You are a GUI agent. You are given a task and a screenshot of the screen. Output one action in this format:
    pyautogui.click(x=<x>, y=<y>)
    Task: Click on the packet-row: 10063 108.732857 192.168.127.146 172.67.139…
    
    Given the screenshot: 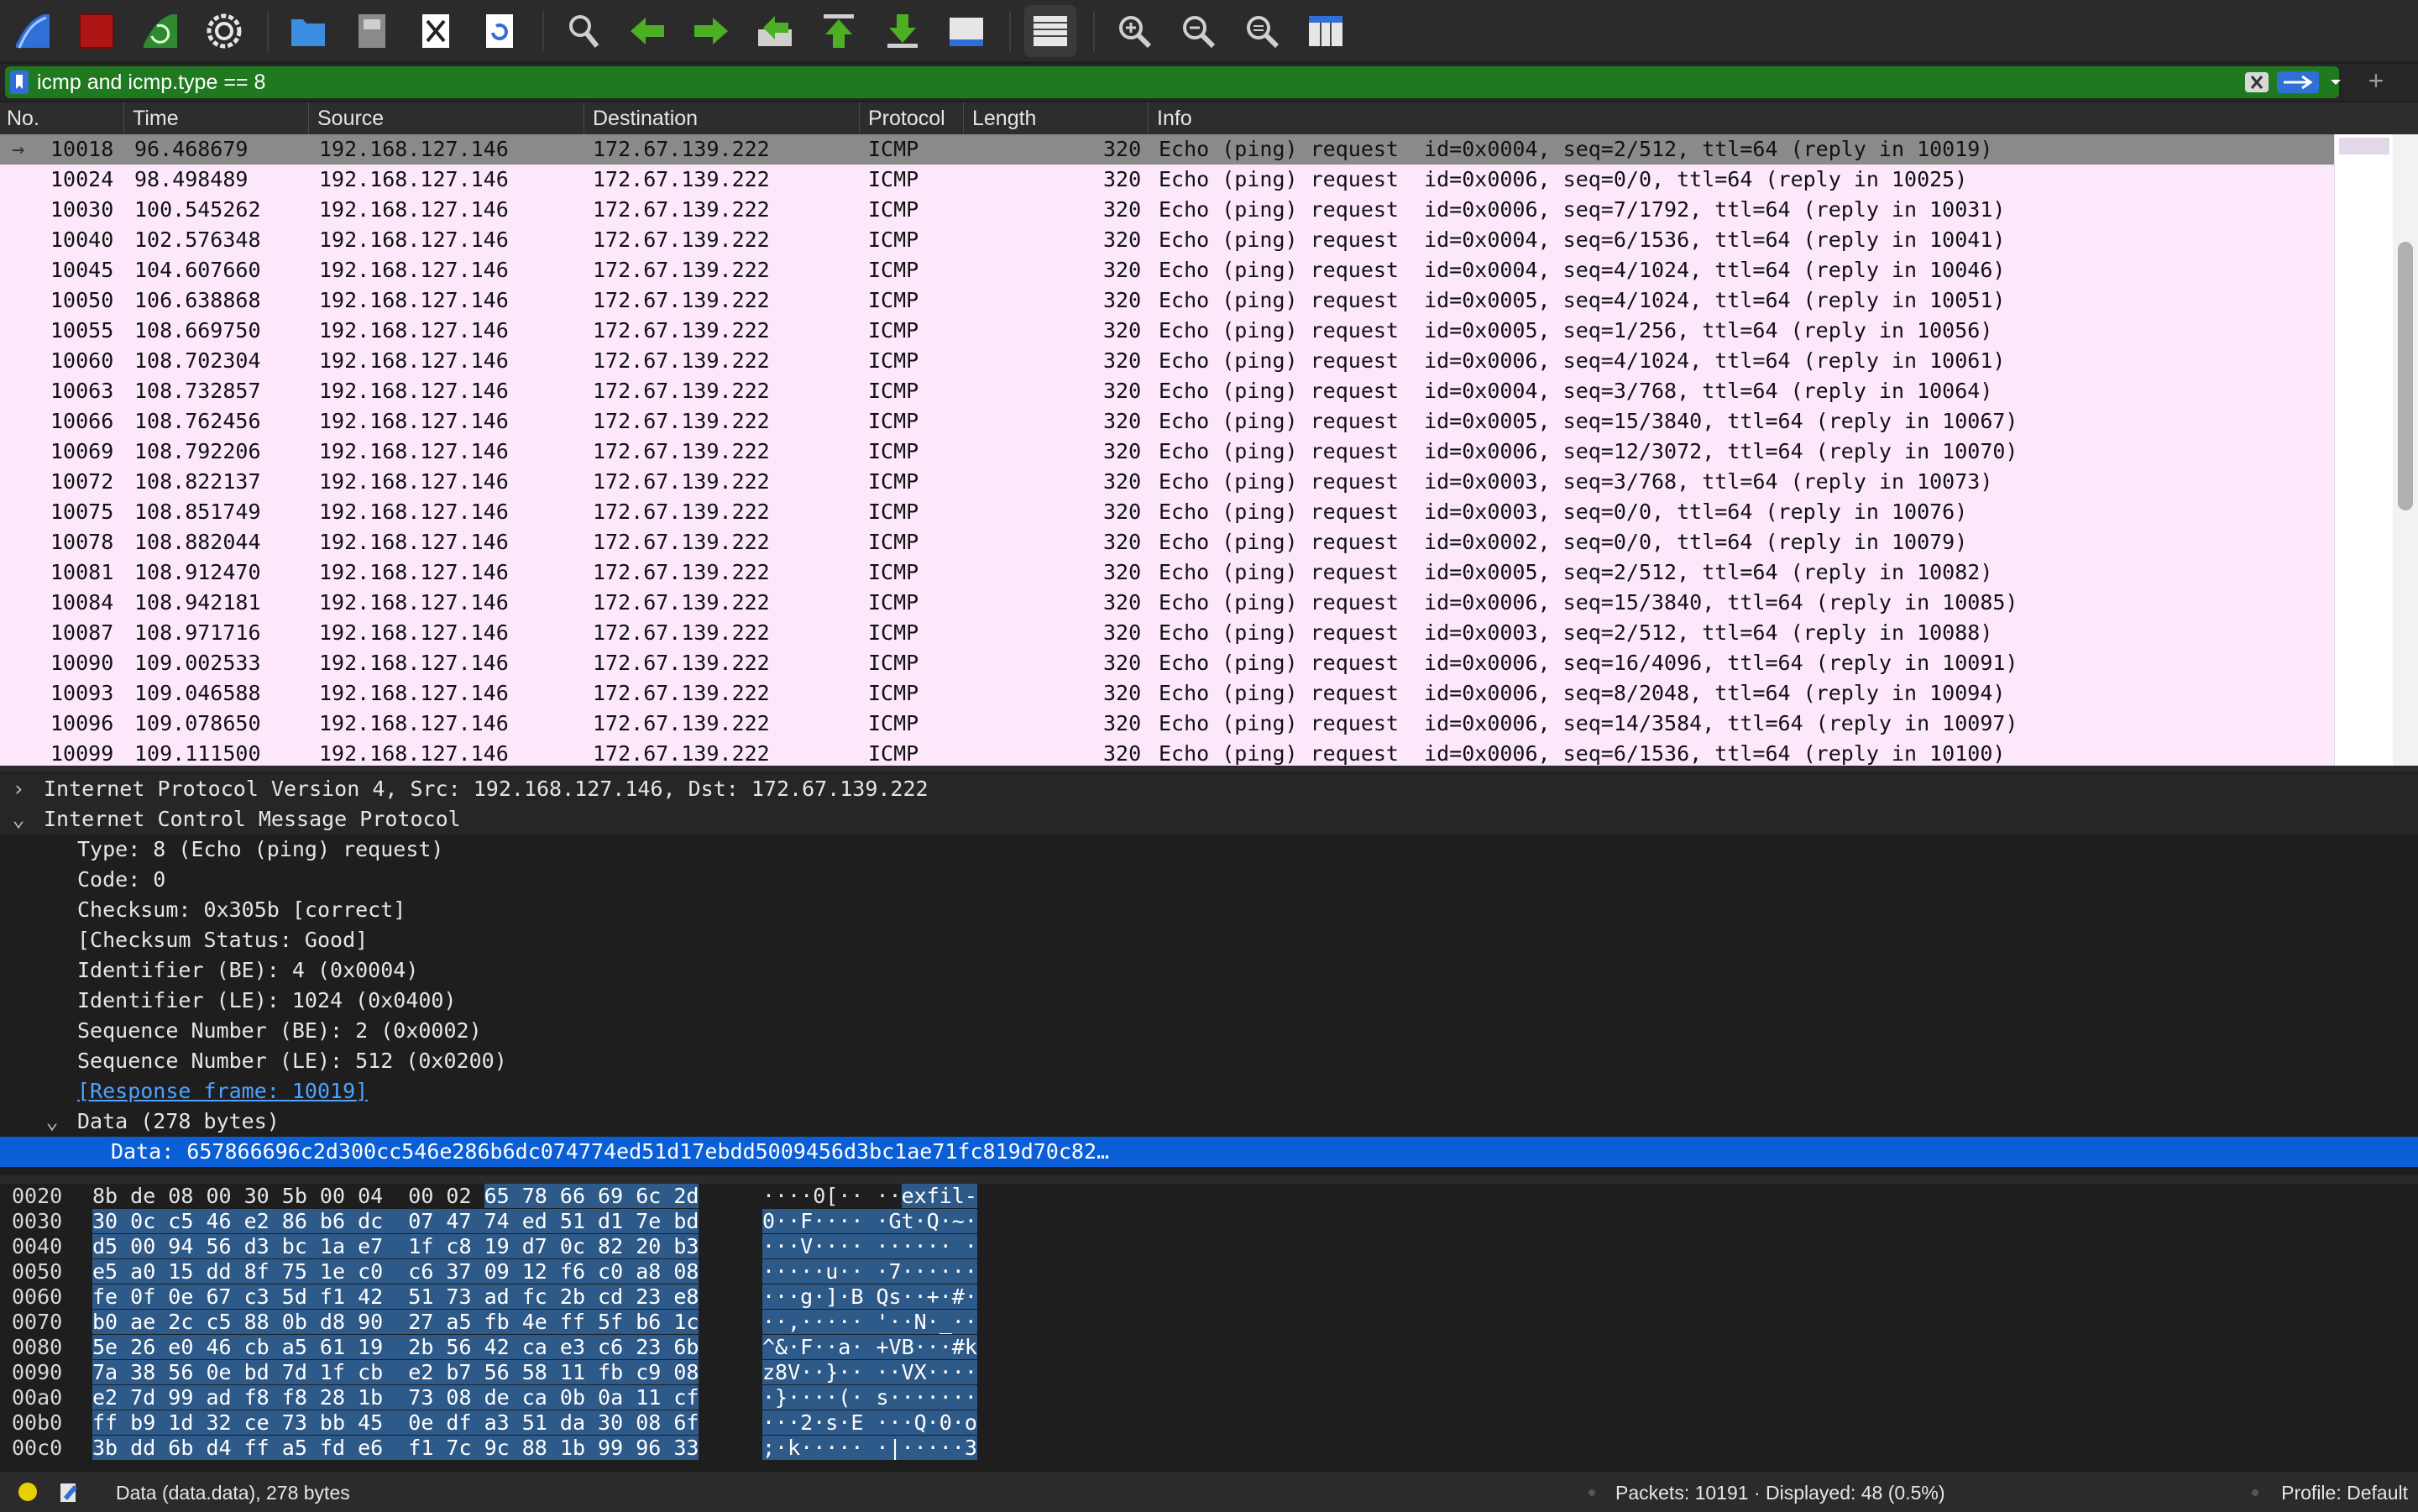 What is the action you would take?
    pyautogui.click(x=1167, y=391)
    